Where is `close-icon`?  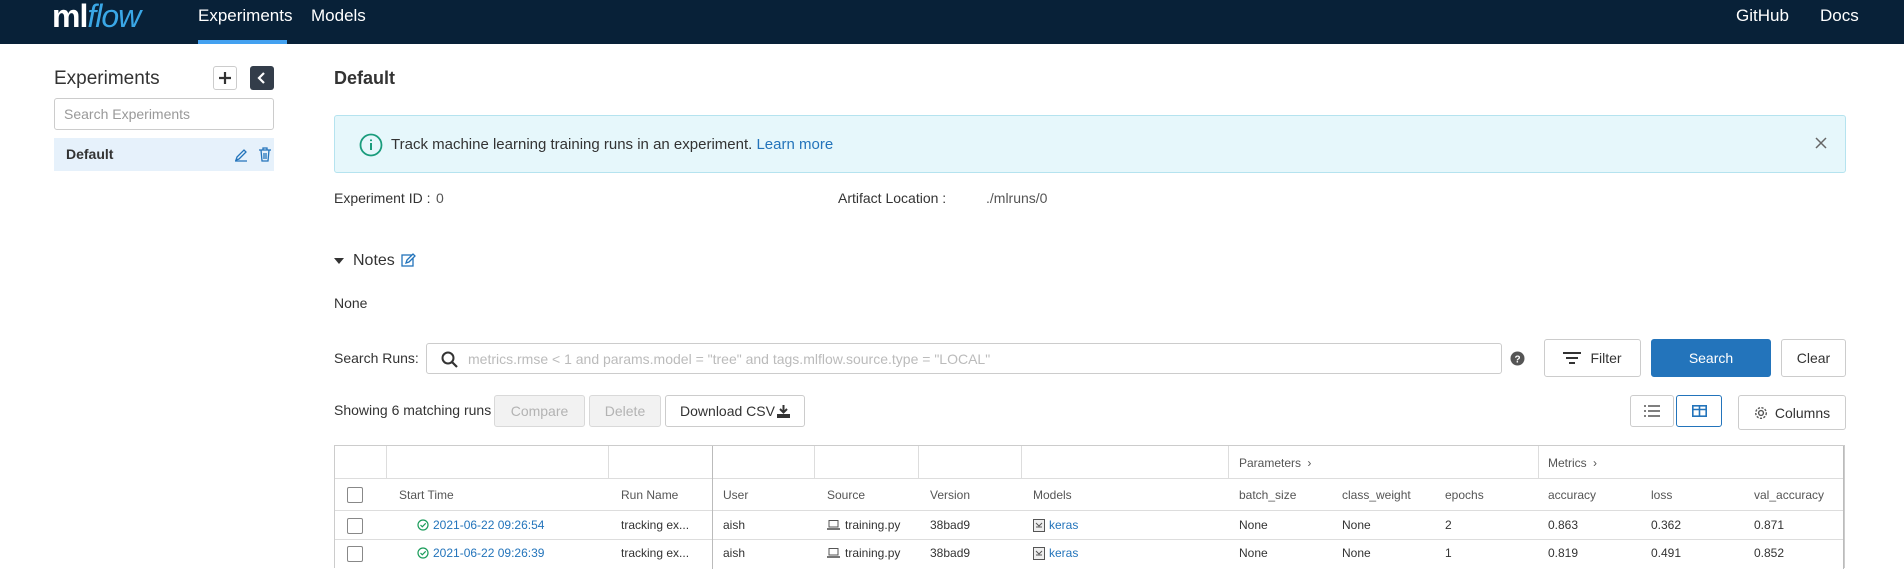
close-icon is located at coordinates (1821, 143).